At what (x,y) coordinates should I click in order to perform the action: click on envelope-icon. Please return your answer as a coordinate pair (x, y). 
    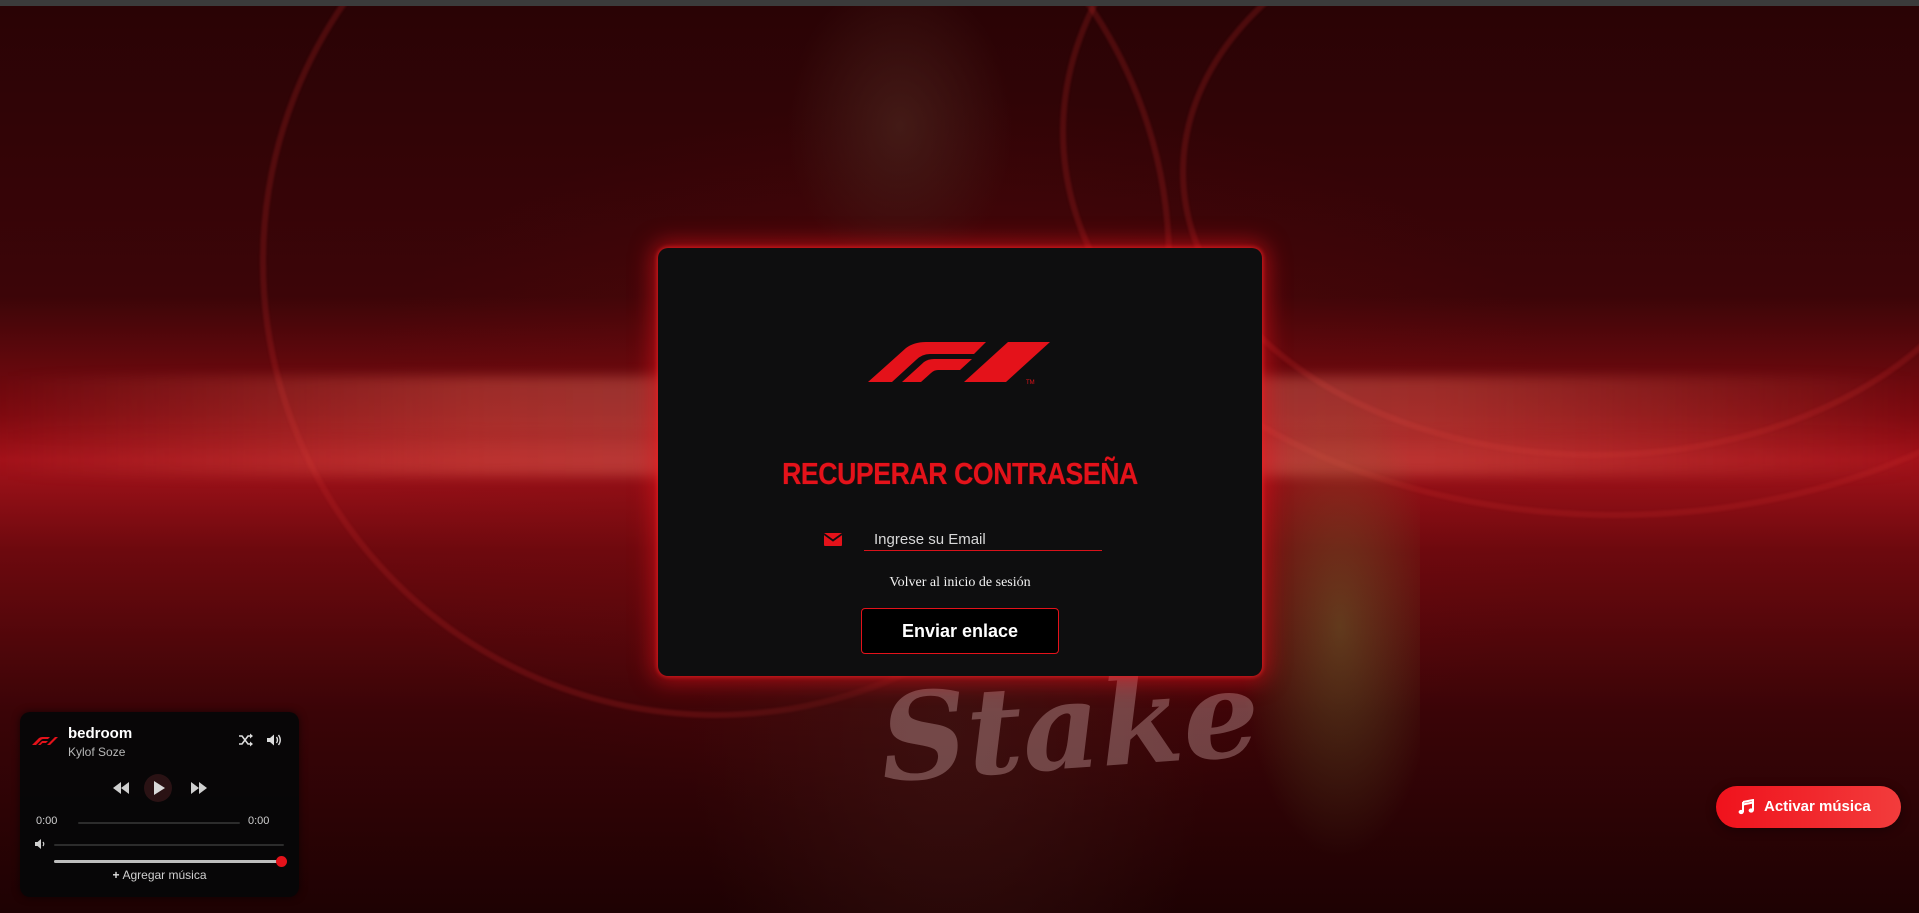
    Looking at the image, I should click on (833, 539).